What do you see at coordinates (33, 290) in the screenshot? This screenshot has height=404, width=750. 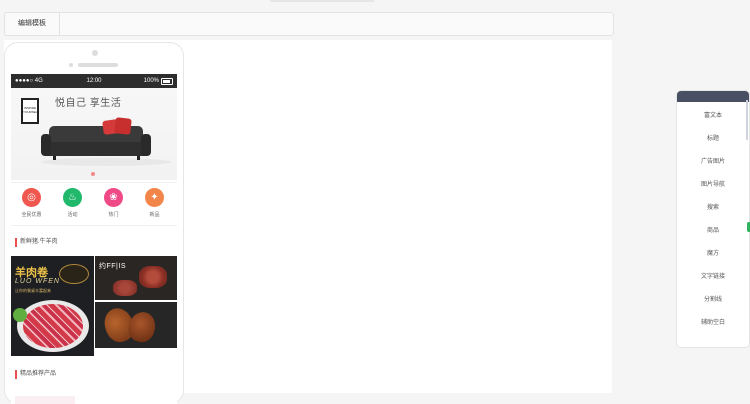 I see `product-tagline: 让你的餐桌丰富起来` at bounding box center [33, 290].